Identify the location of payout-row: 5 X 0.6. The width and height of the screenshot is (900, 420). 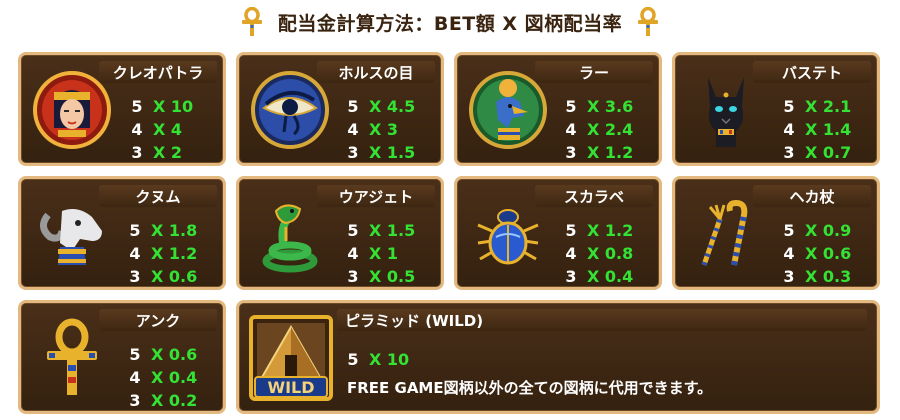
(163, 354).